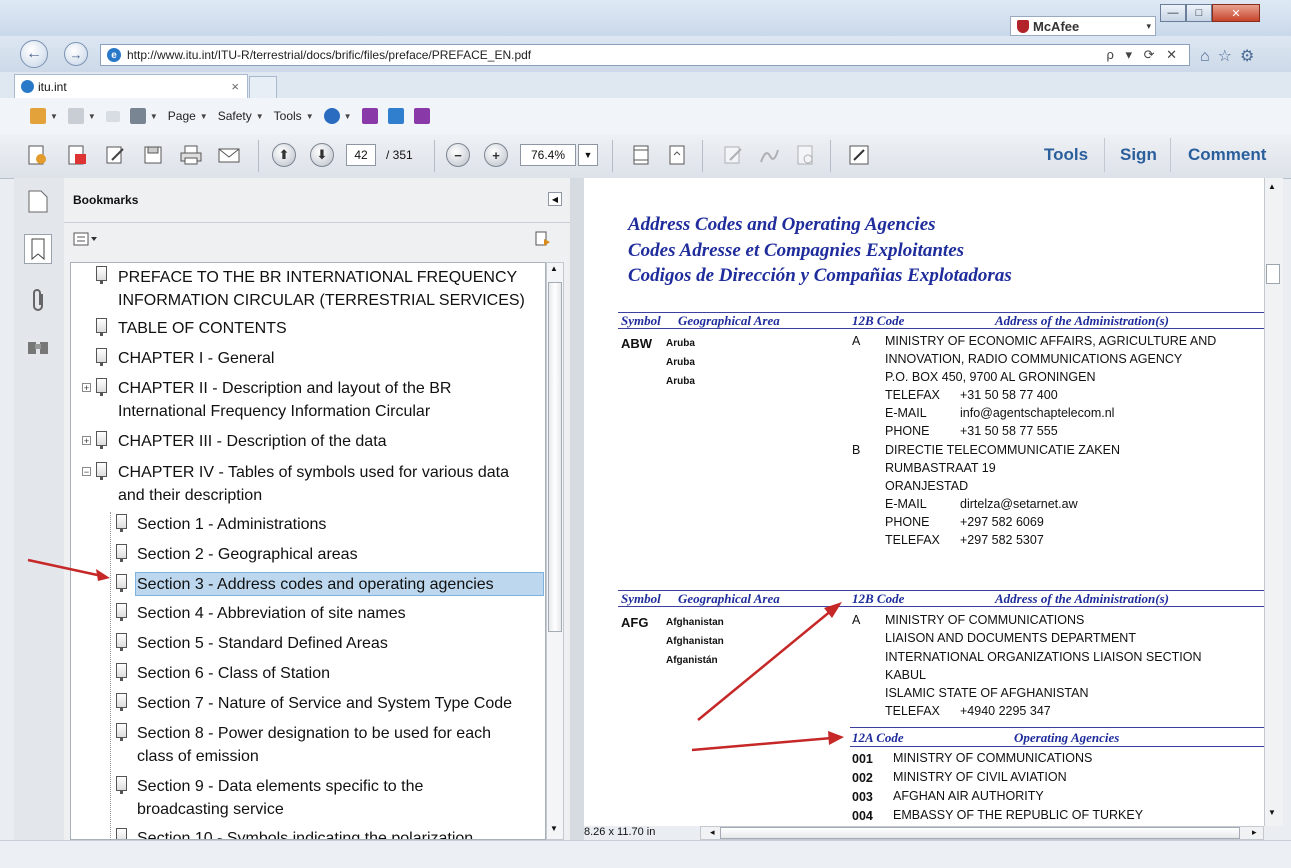  Describe the element at coordinates (235, 86) in the screenshot. I see `tab-close-icon: ×` at that location.